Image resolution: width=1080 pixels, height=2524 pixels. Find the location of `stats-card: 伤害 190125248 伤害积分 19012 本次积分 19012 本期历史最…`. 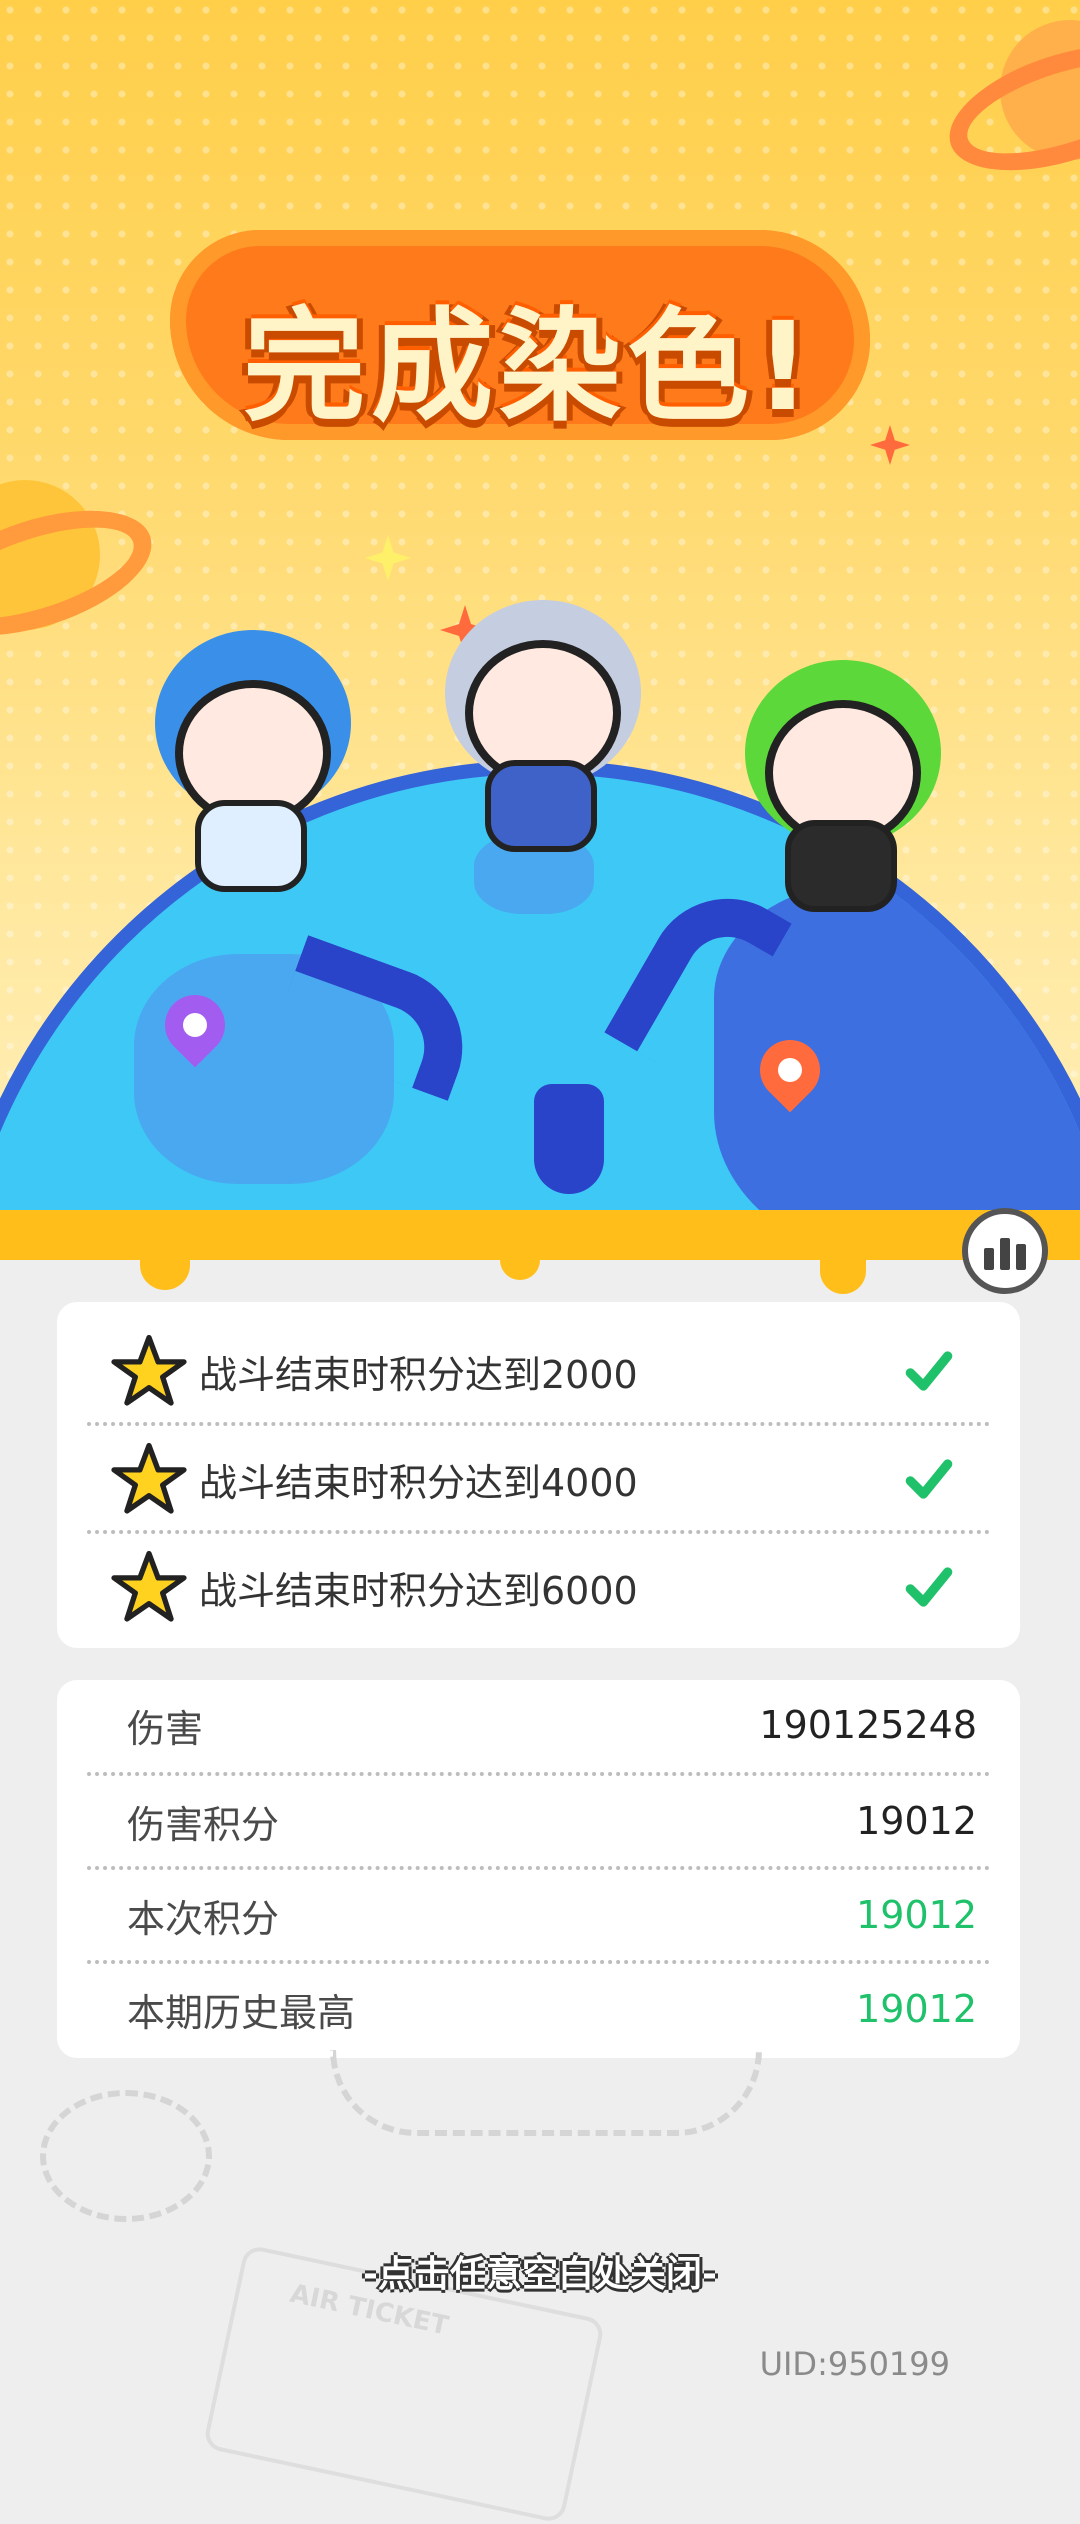

stats-card: 伤害 190125248 伤害积分 19012 本次积分 19012 本期历史最… is located at coordinates (538, 1869).